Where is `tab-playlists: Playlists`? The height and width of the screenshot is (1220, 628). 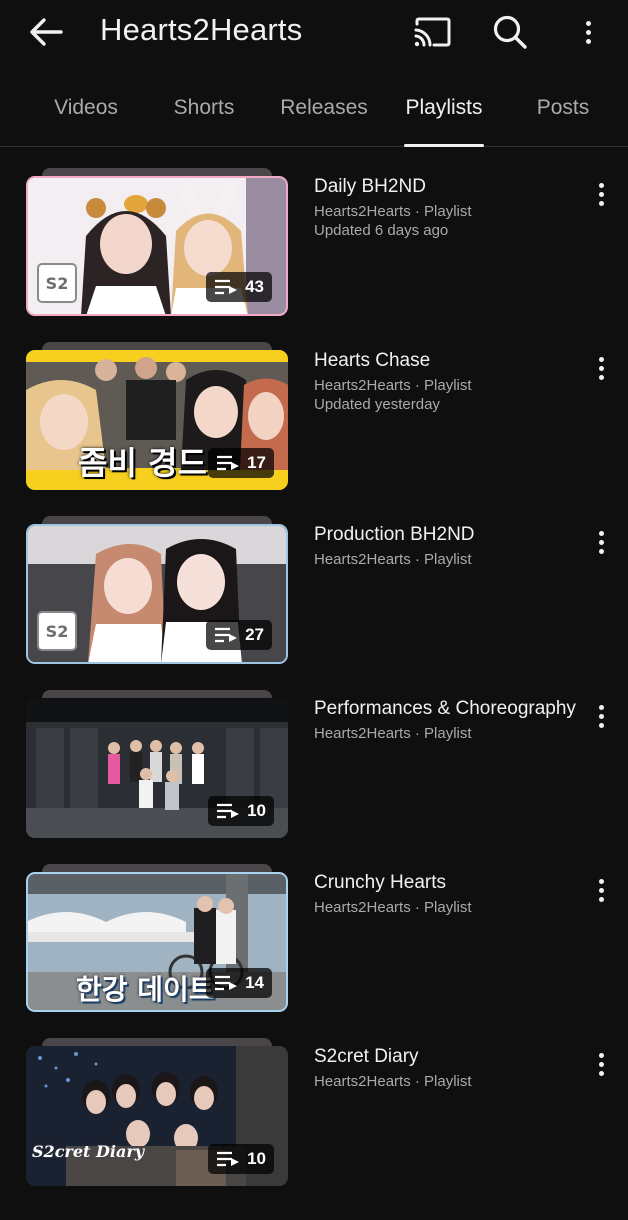 tab-playlists: Playlists is located at coordinates (444, 114).